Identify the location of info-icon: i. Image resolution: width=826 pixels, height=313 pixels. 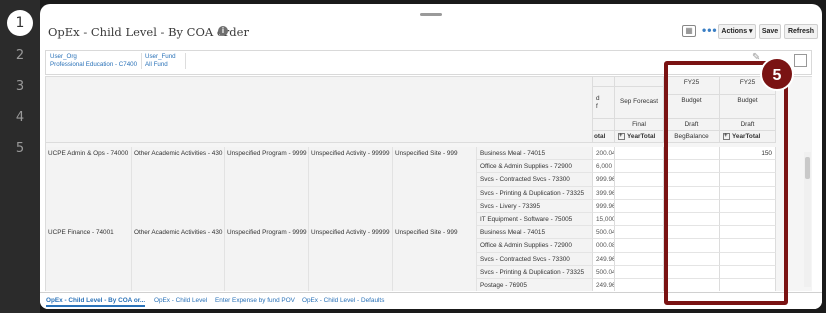
(223, 31).